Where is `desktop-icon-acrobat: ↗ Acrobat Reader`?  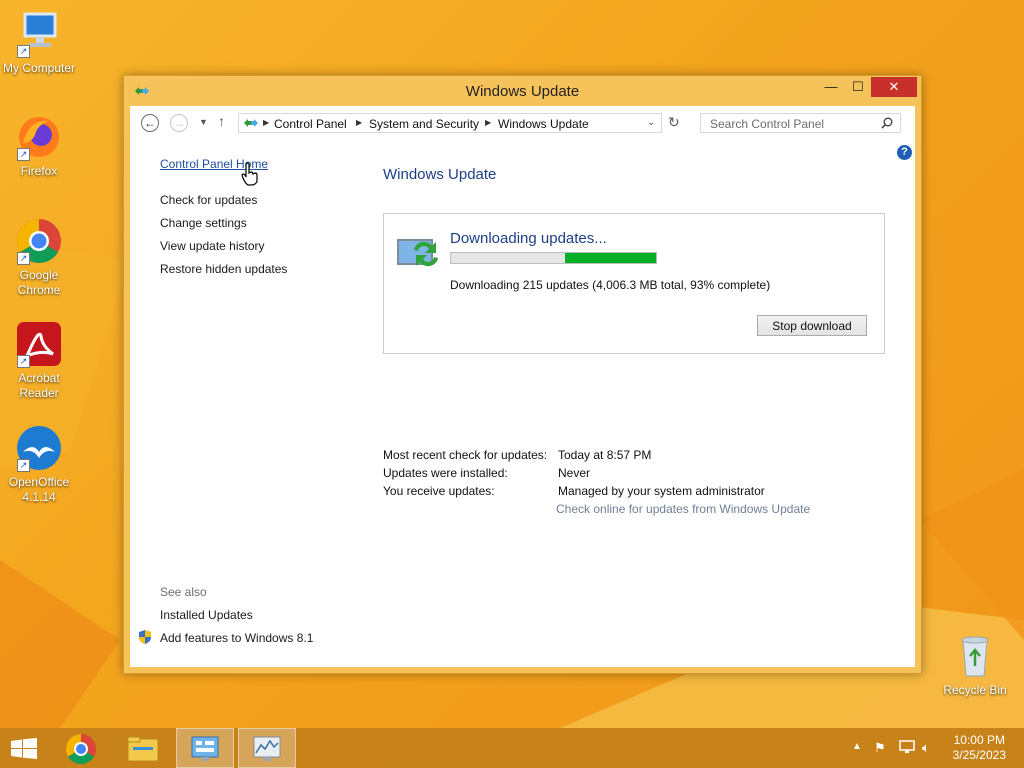
desktop-icon-acrobat: ↗ Acrobat Reader is located at coordinates (39, 360).